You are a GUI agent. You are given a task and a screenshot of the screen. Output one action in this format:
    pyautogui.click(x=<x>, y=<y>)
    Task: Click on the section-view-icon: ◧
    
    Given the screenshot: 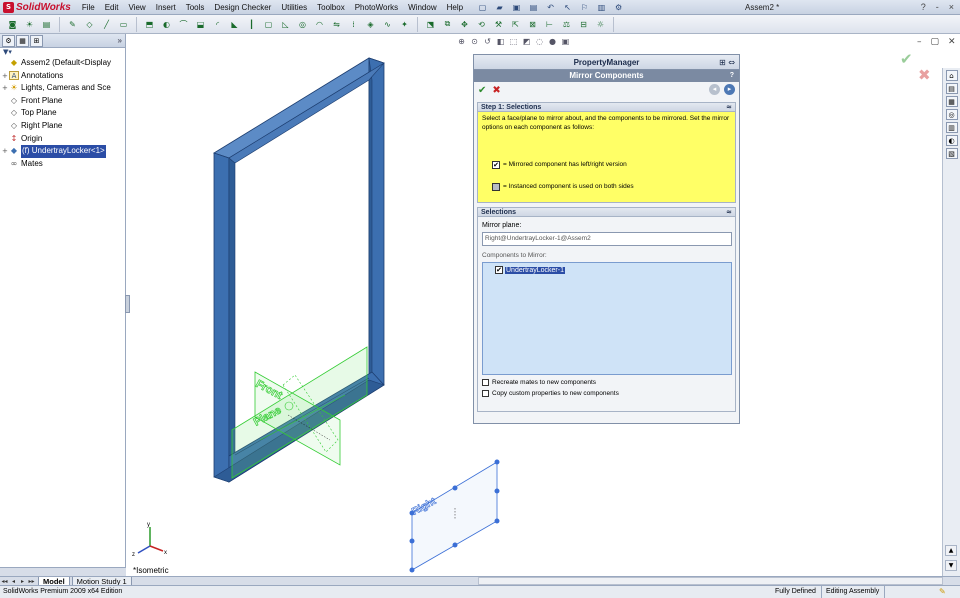 What is the action you would take?
    pyautogui.click(x=500, y=41)
    